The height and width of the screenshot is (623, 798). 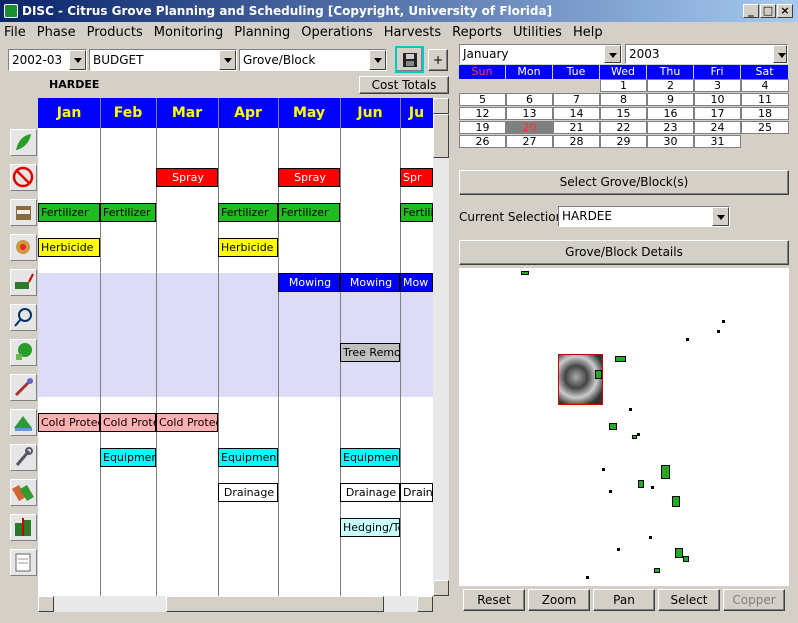 What do you see at coordinates (765, 99) in the screenshot?
I see `calendar-day: 11` at bounding box center [765, 99].